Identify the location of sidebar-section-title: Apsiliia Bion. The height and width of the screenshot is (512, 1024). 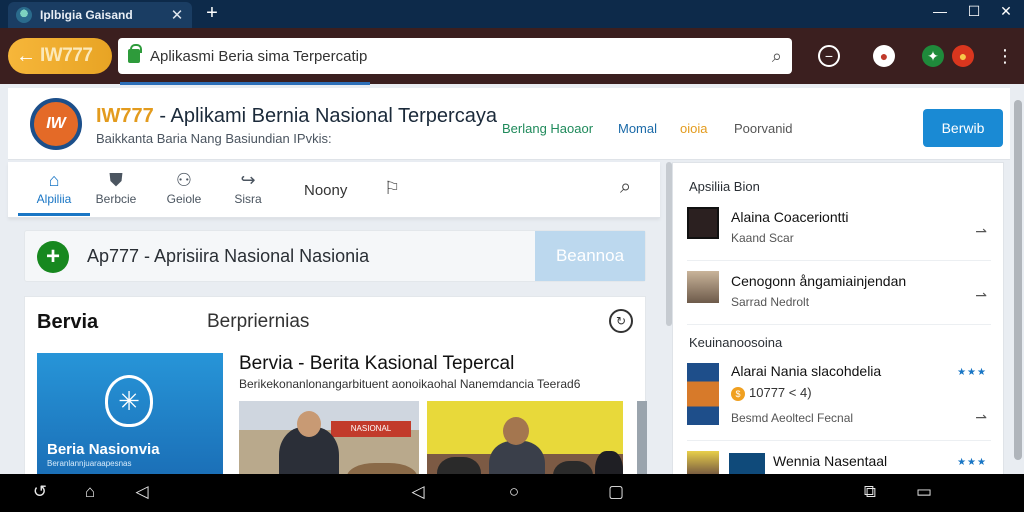
(724, 186).